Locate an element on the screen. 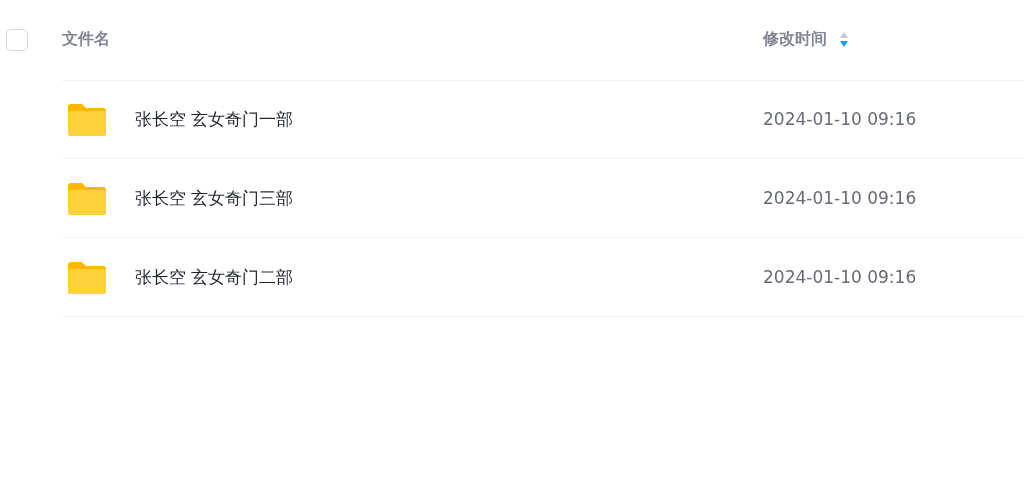  file-name: 张长空 玄女奇门三部 is located at coordinates (214, 198).